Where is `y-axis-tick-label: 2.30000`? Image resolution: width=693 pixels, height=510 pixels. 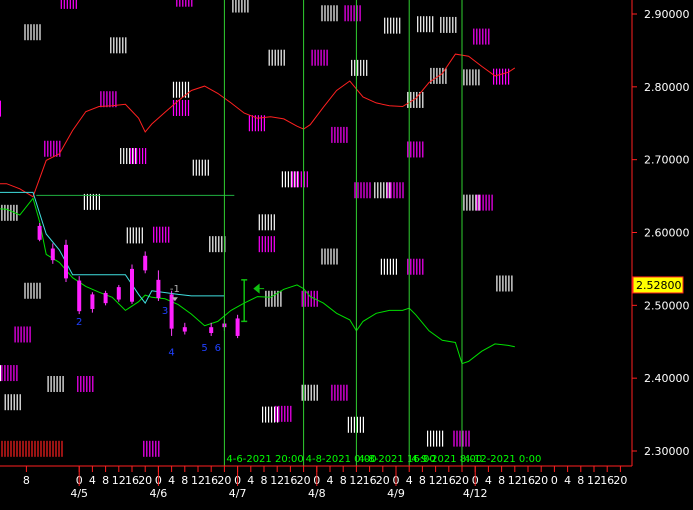
y-axis-tick-label: 2.30000 is located at coordinates (667, 451).